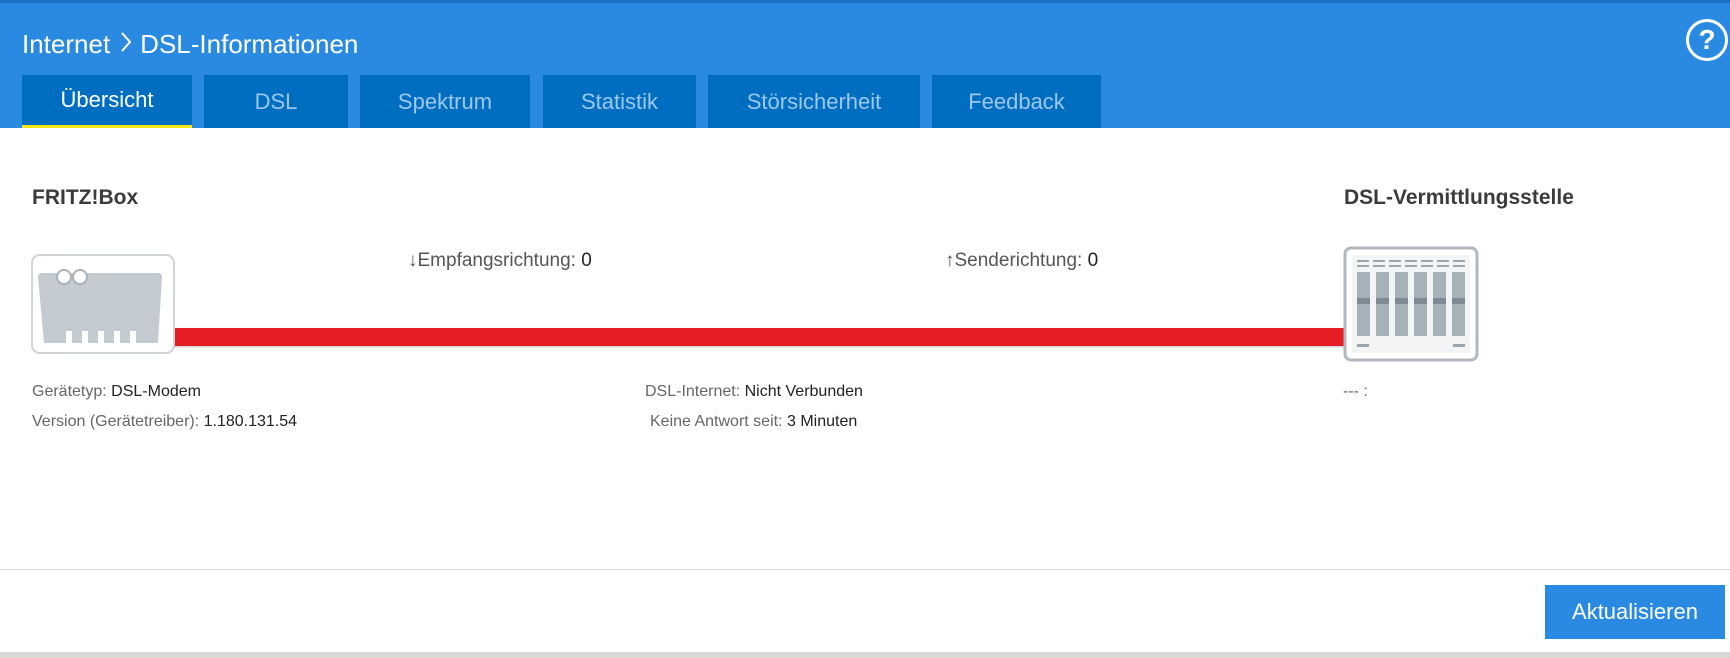 The image size is (1730, 658). I want to click on exchange-cabinet-icon, so click(1411, 304).